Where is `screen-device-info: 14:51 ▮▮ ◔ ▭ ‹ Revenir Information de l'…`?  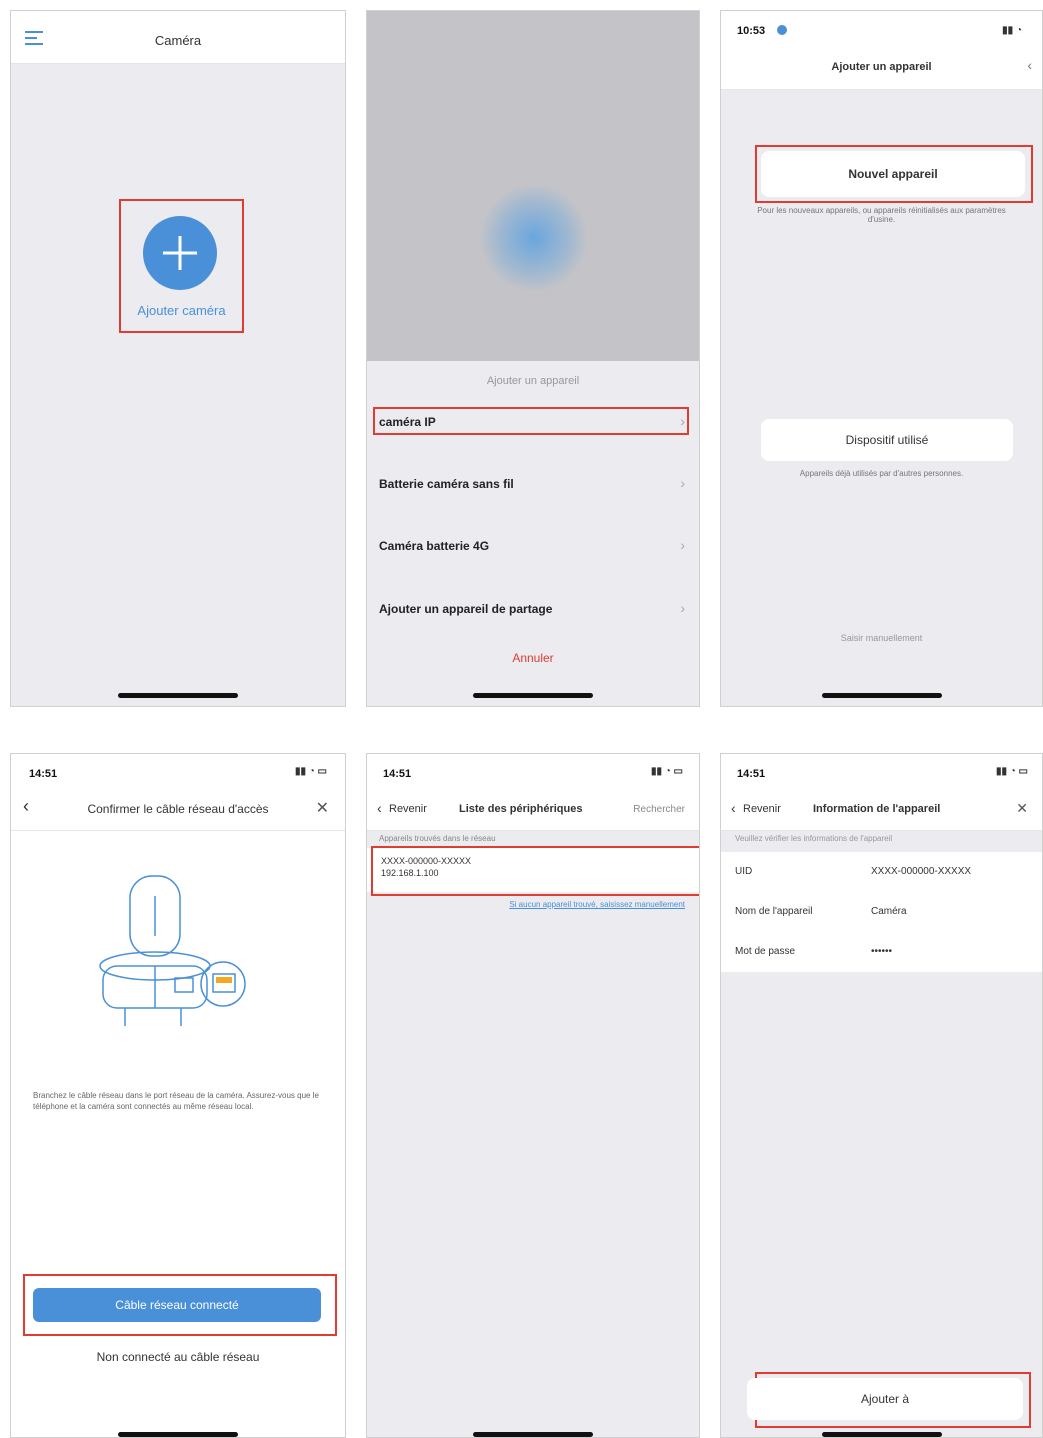
screen-device-info: 14:51 ▮▮ ◔ ▭ ‹ Revenir Information de l'… is located at coordinates (881, 1095).